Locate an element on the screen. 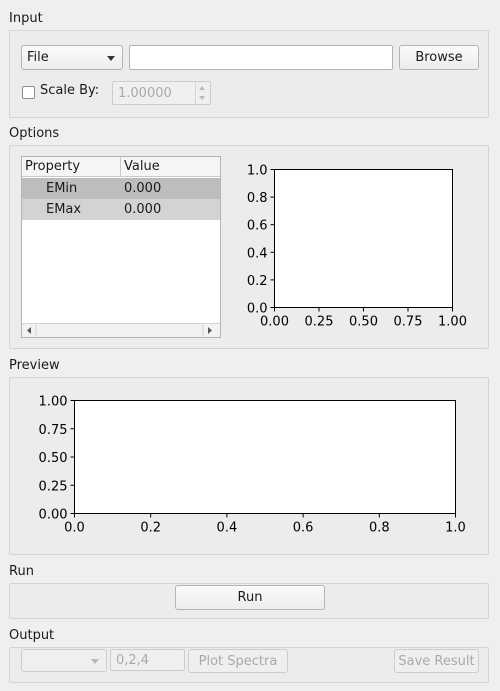  column-header-value: Value is located at coordinates (170, 167).